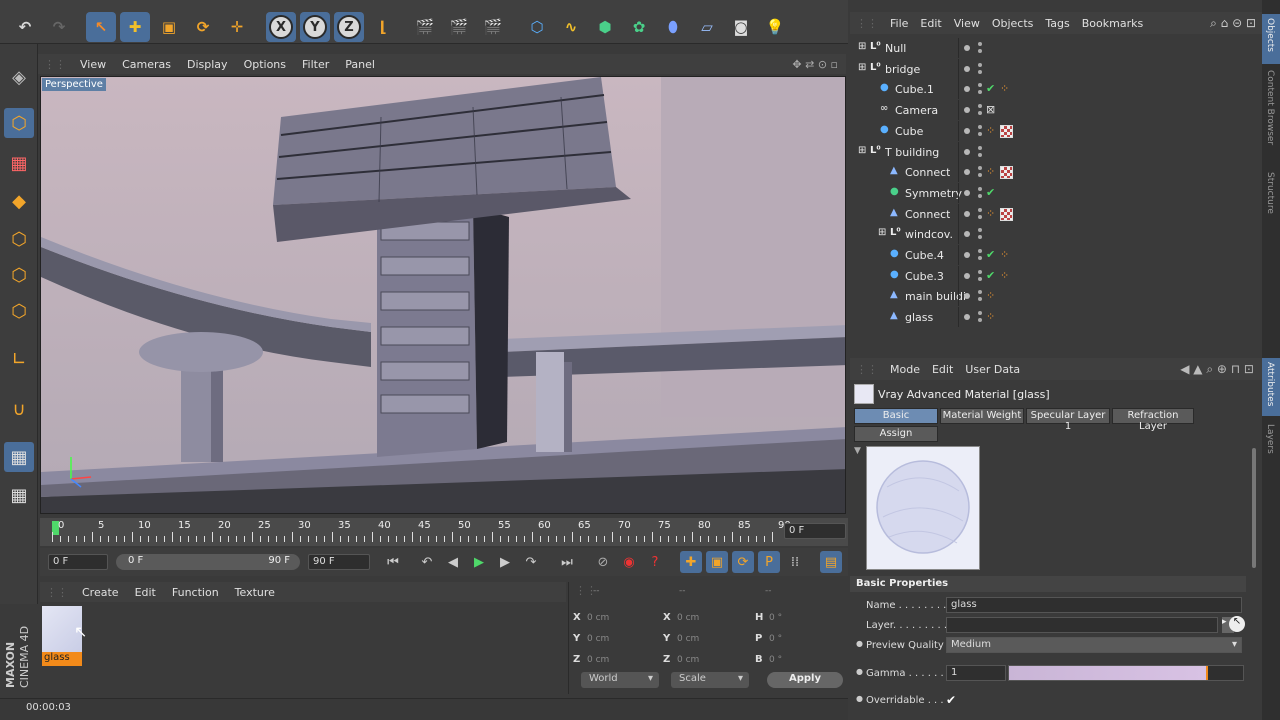  Describe the element at coordinates (896, 416) in the screenshot. I see `tab-basic: Basic` at that location.